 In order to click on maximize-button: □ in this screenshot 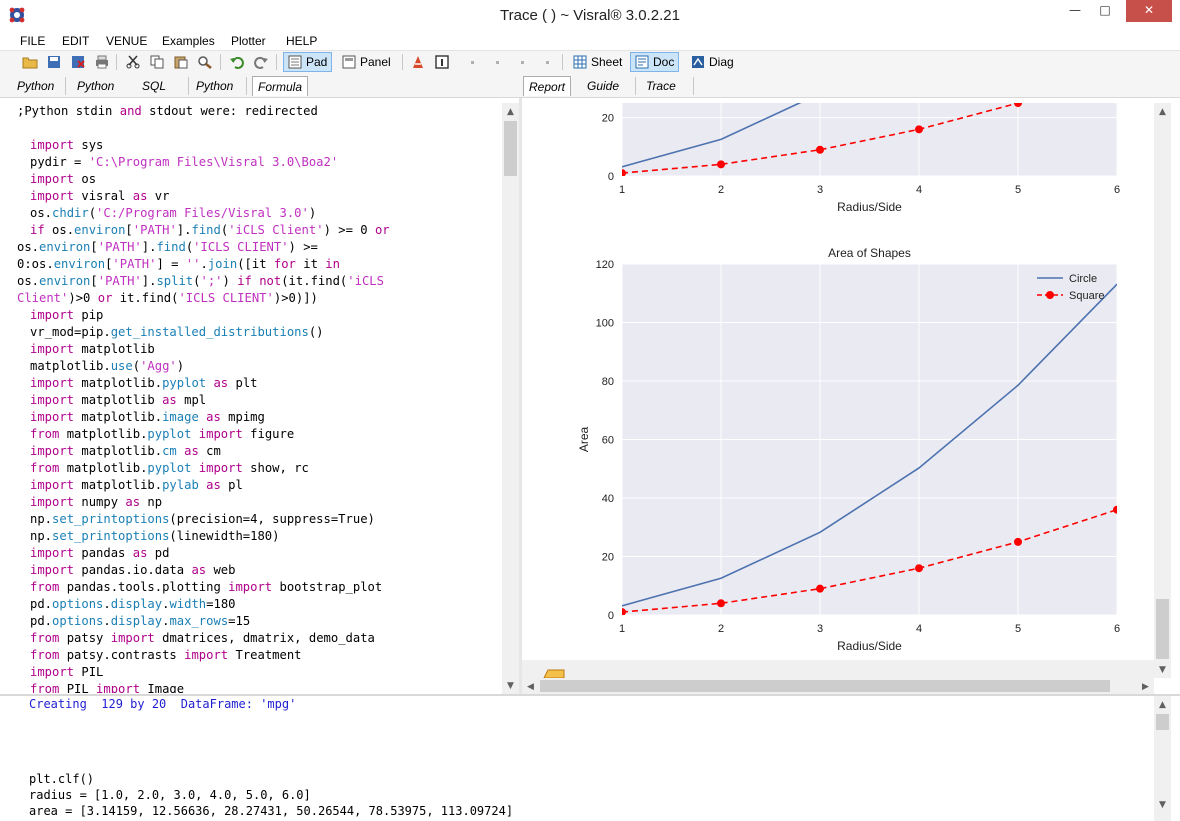, I will do `click(1105, 11)`.